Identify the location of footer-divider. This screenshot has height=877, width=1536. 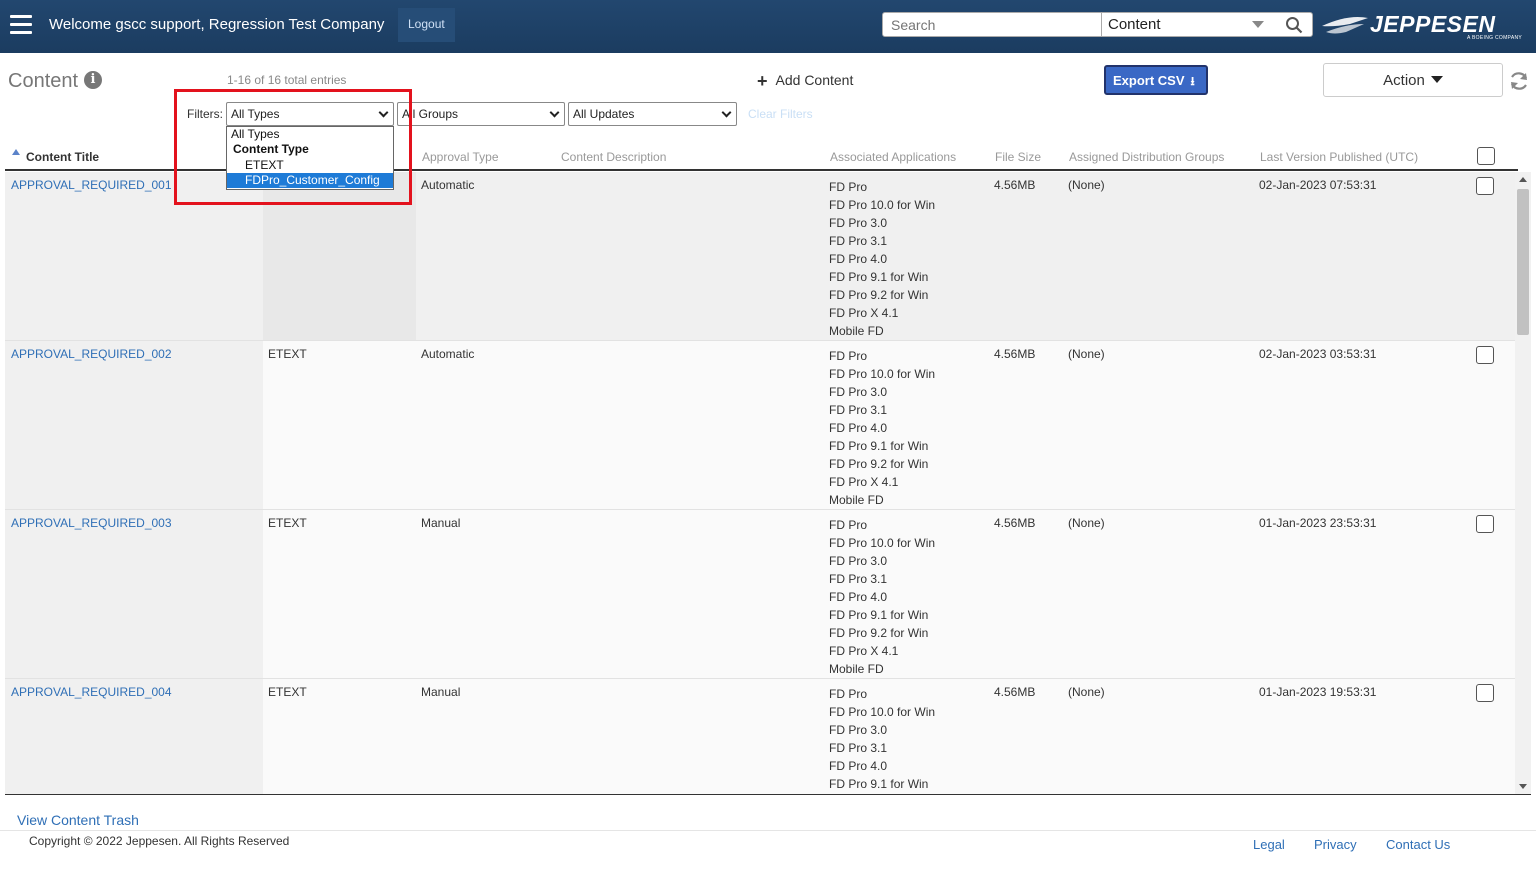
(768, 830).